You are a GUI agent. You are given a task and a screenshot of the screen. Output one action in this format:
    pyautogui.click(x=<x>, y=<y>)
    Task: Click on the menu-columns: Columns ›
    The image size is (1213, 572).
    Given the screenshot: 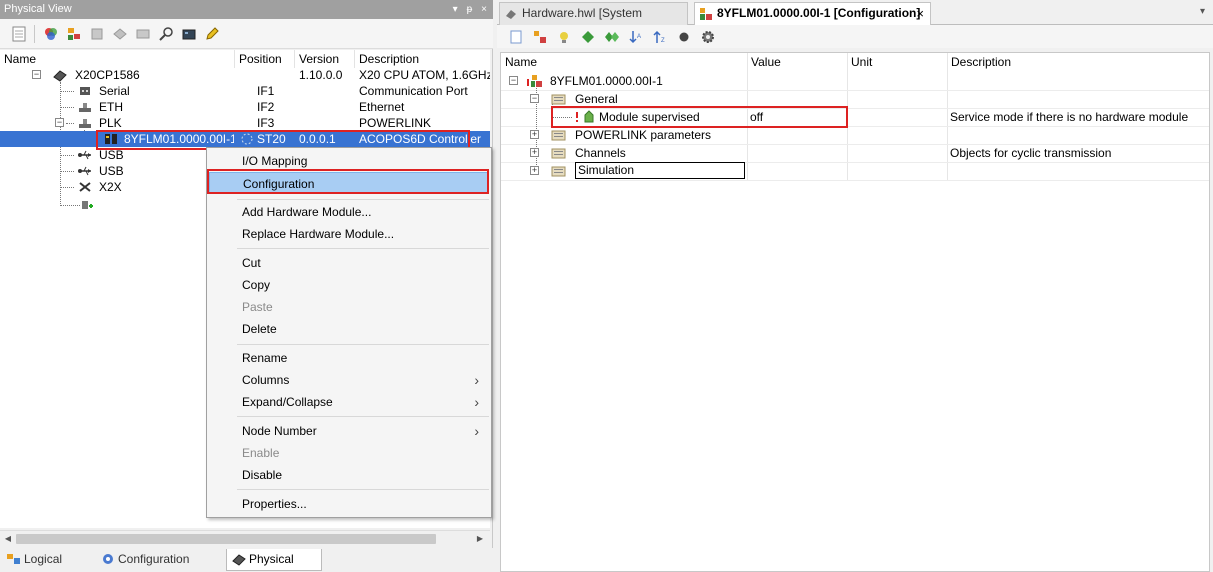 What is the action you would take?
    pyautogui.click(x=349, y=380)
    